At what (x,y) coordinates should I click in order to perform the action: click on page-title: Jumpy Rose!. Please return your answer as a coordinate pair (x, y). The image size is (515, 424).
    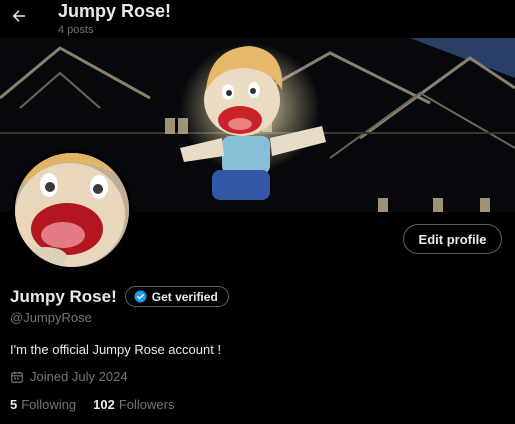
    Looking at the image, I should click on (115, 11).